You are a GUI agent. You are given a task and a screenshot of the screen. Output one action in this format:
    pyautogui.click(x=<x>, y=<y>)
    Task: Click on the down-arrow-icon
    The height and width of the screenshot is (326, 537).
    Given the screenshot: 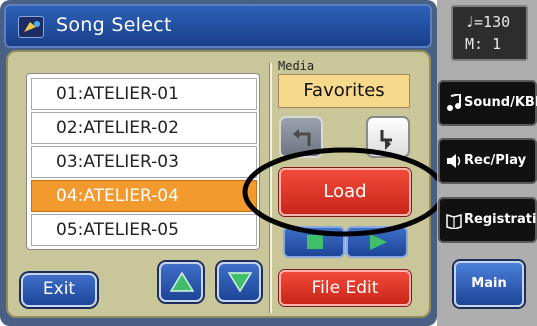 What is the action you would take?
    pyautogui.click(x=240, y=282)
    